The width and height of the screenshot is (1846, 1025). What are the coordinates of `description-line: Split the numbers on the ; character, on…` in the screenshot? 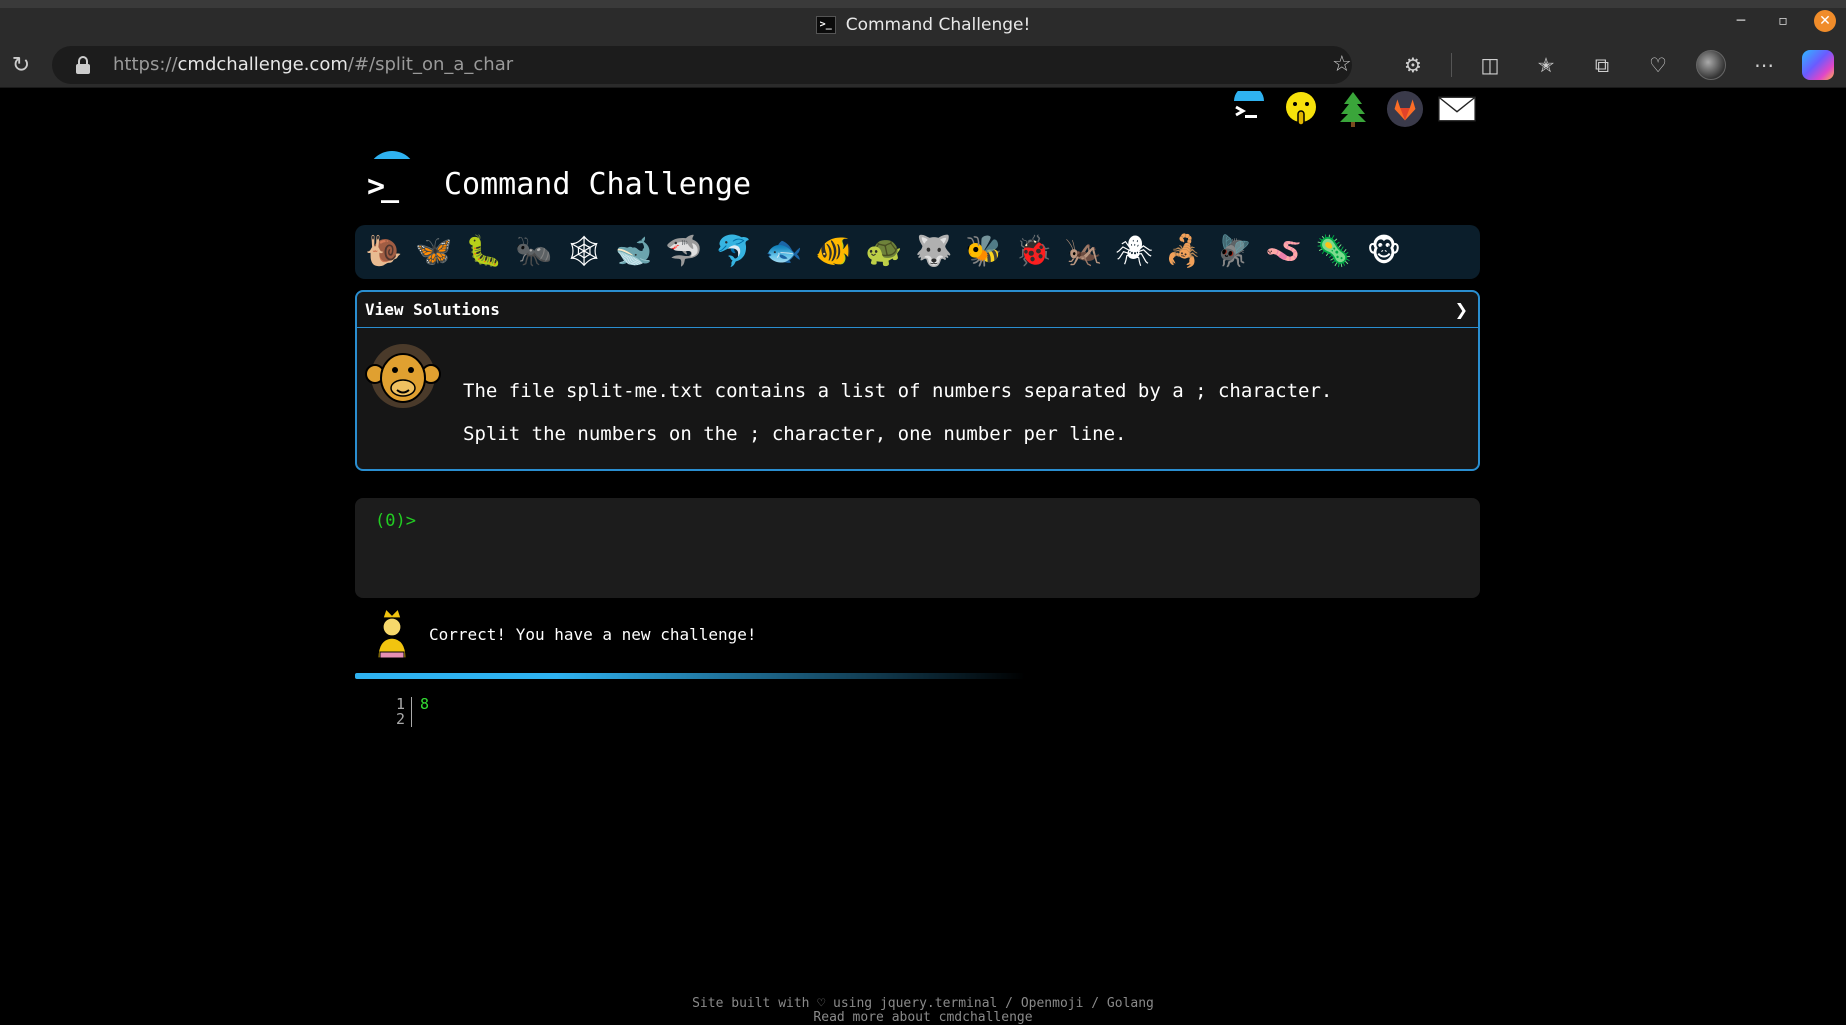 It's located at (795, 434).